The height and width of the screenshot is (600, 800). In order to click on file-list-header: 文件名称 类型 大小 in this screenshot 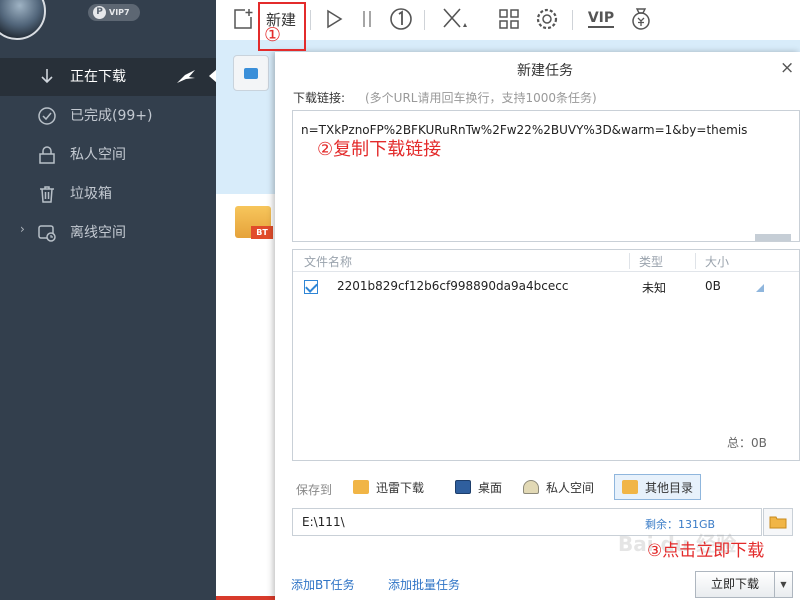, I will do `click(546, 261)`.